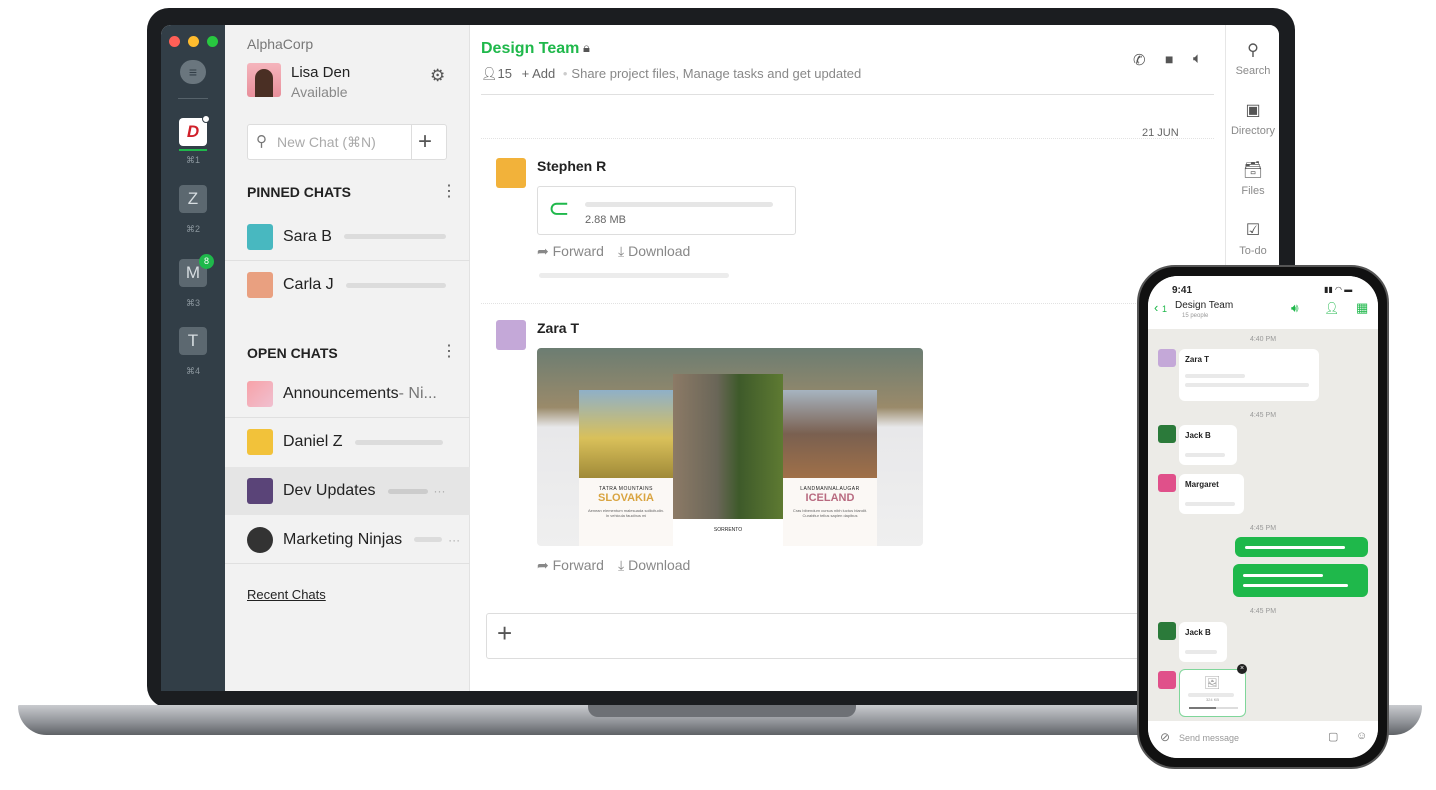  Describe the element at coordinates (1263, 415) in the screenshot. I see `time-divider: 4:45 PM` at that location.